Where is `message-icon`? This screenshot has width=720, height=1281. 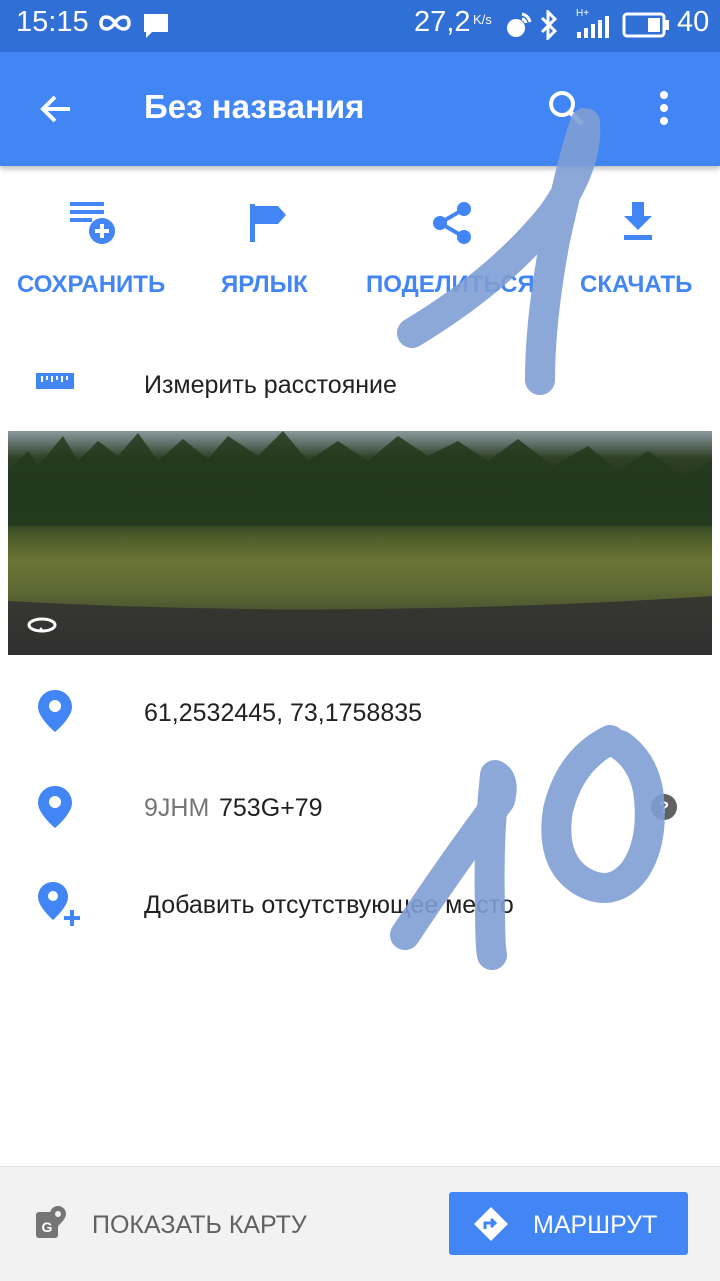
message-icon is located at coordinates (156, 28).